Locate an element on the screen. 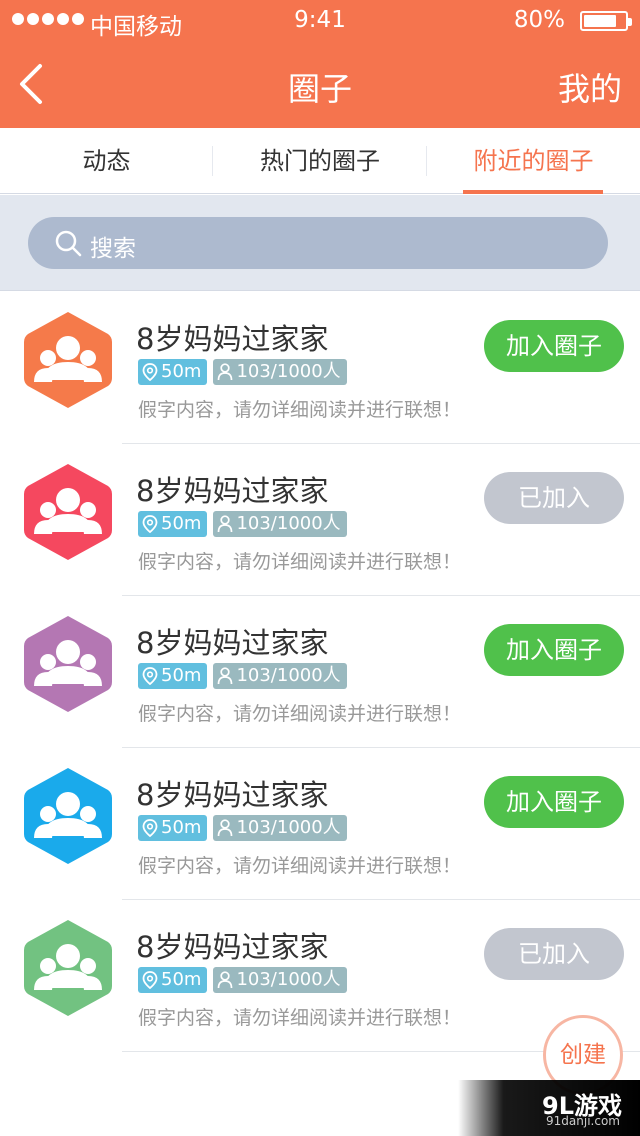 The image size is (640, 1136). search-input: 搜索 is located at coordinates (318, 243).